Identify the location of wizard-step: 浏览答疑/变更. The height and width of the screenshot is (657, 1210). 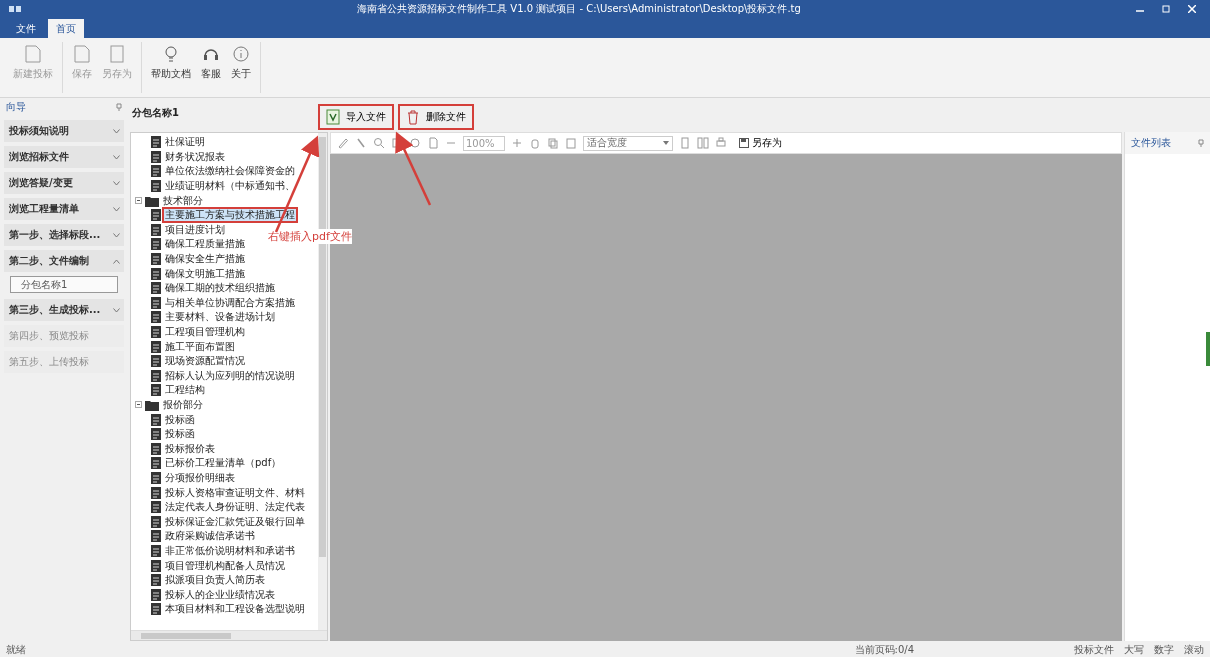
(64, 183).